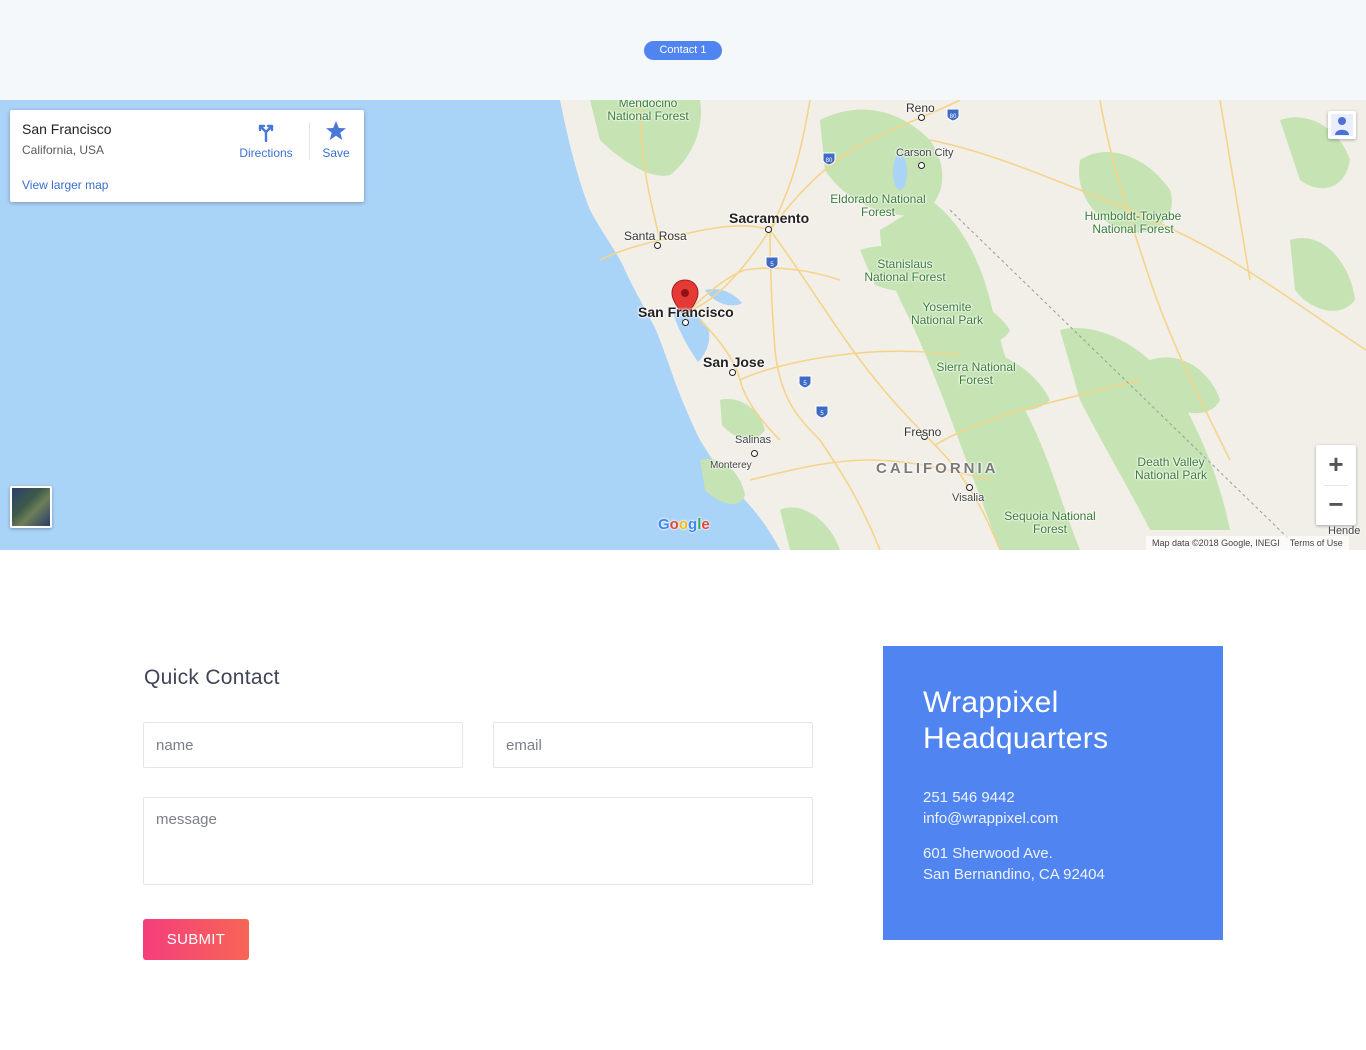 The height and width of the screenshot is (1050, 1366). Describe the element at coordinates (196, 939) in the screenshot. I see `submit-button: SUBMIT` at that location.